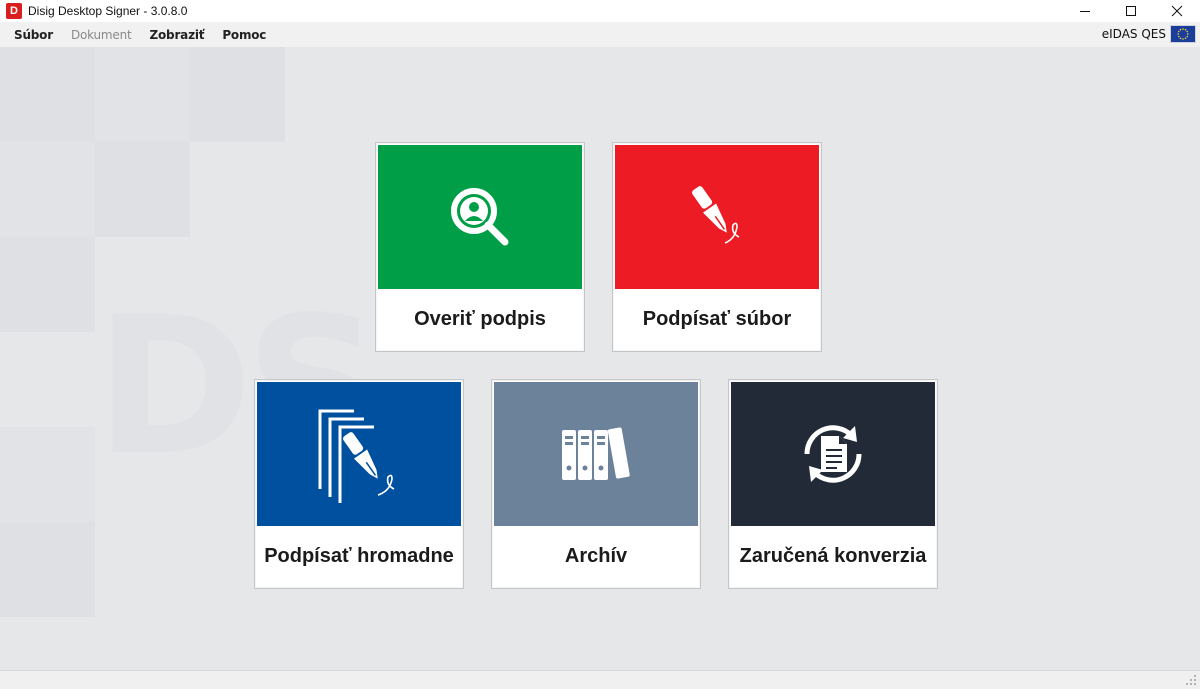  I want to click on minimize-button, so click(1085, 11).